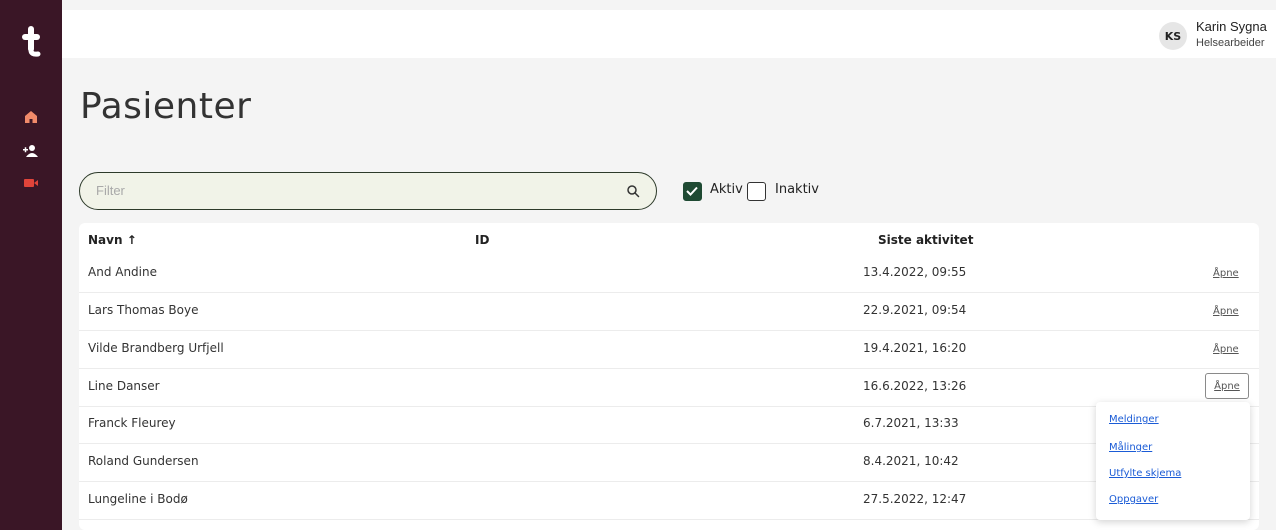 This screenshot has height=530, width=1276. Describe the element at coordinates (143, 461) in the screenshot. I see `patient-name: Roland Gundersen` at that location.